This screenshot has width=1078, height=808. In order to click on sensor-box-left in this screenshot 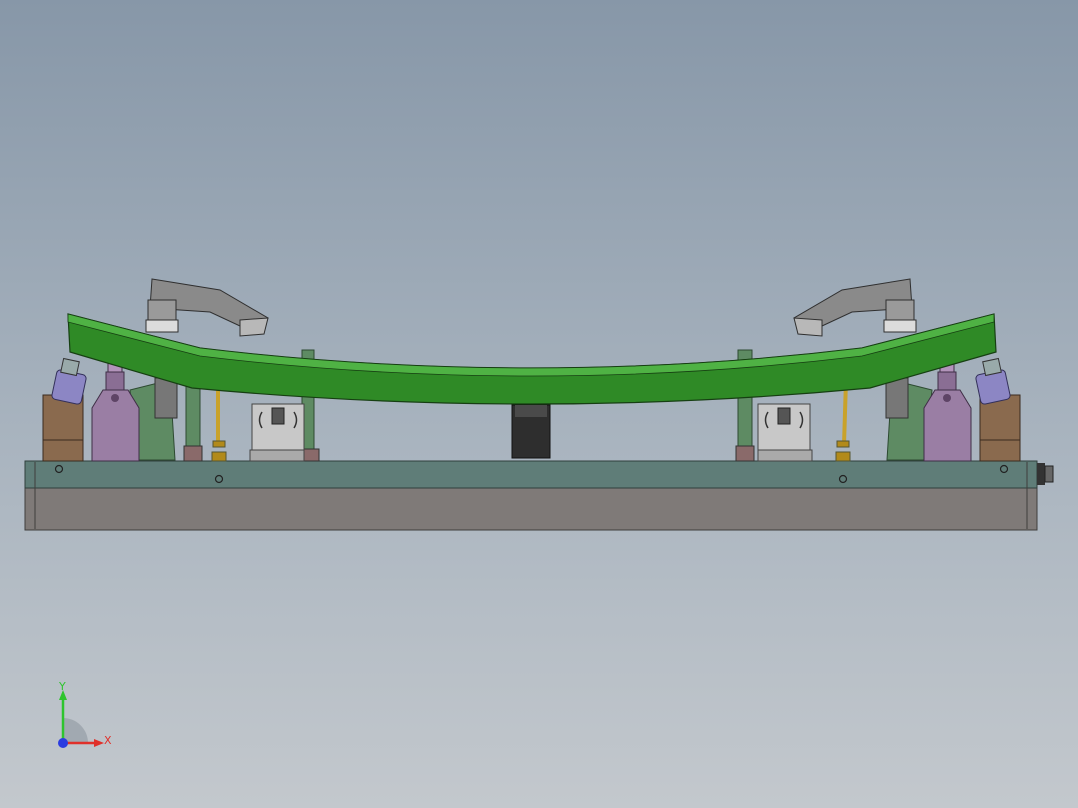, I will do `click(277, 432)`.